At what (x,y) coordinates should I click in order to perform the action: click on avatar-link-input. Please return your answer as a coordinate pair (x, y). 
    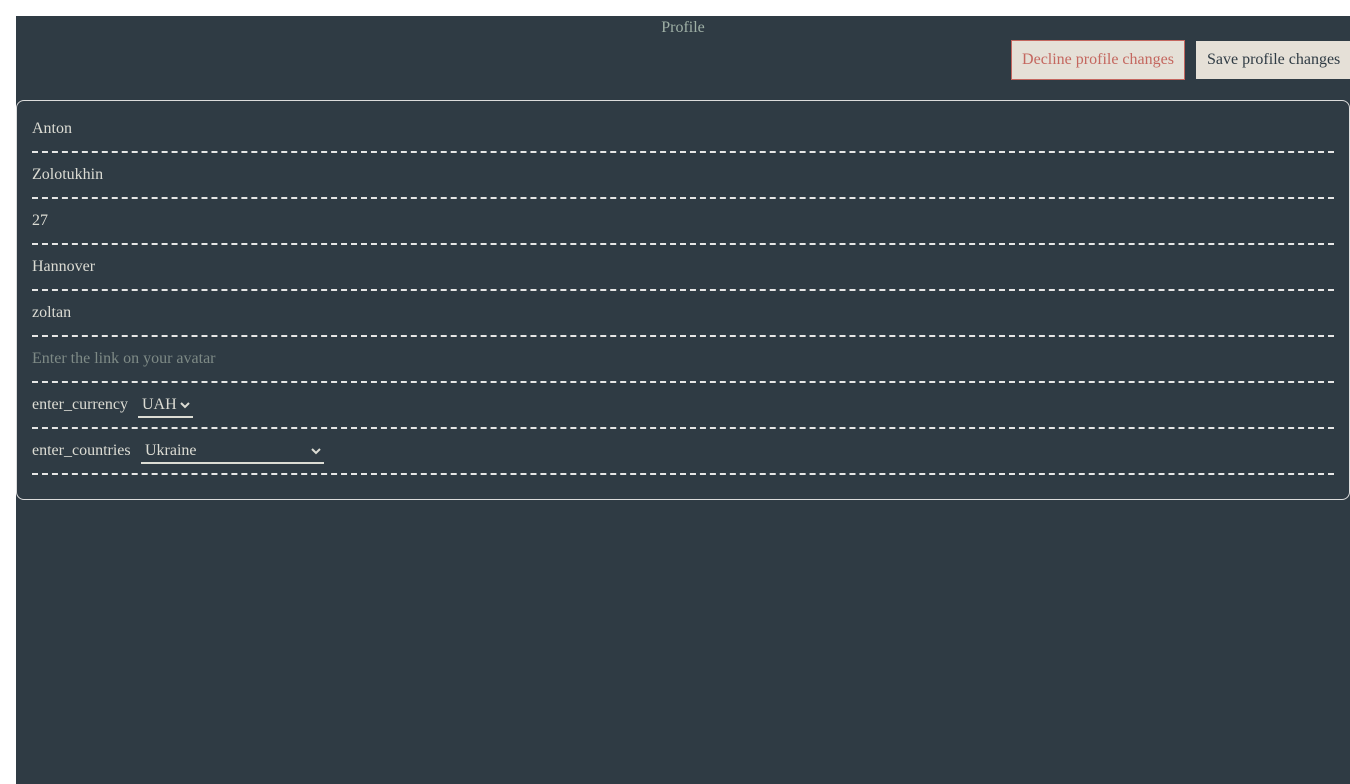
    Looking at the image, I should click on (682, 359).